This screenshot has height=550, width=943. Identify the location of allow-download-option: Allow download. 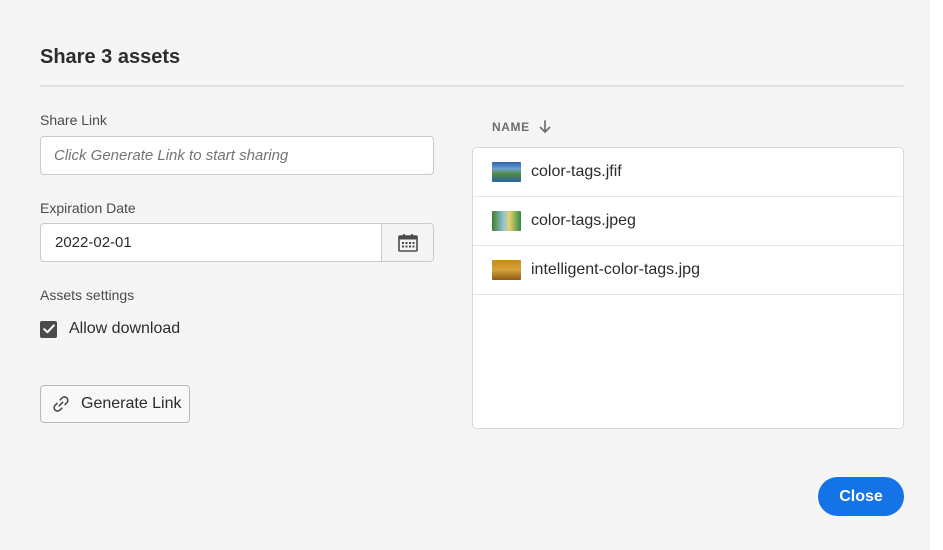
(110, 329).